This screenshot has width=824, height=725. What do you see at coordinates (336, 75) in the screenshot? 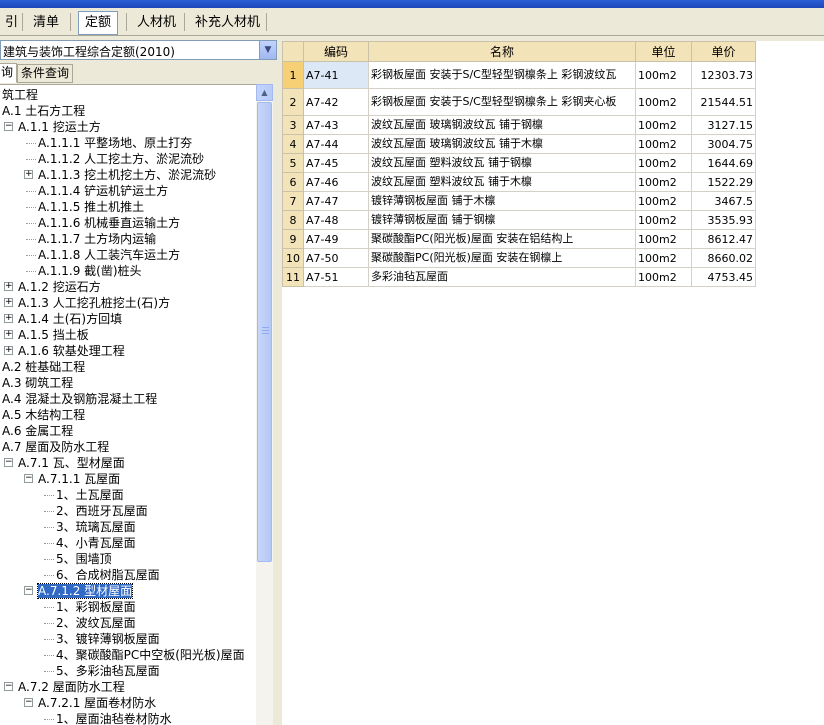
I see `cell-code: A7-41` at bounding box center [336, 75].